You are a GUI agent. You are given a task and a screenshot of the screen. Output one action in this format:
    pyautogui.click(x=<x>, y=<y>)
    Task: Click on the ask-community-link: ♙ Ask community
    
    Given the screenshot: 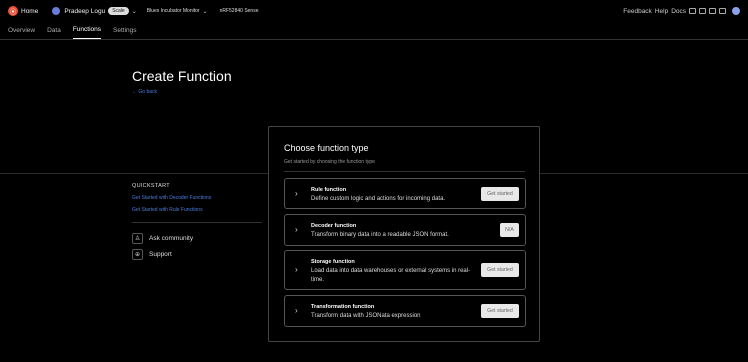 What is the action you would take?
    pyautogui.click(x=162, y=238)
    